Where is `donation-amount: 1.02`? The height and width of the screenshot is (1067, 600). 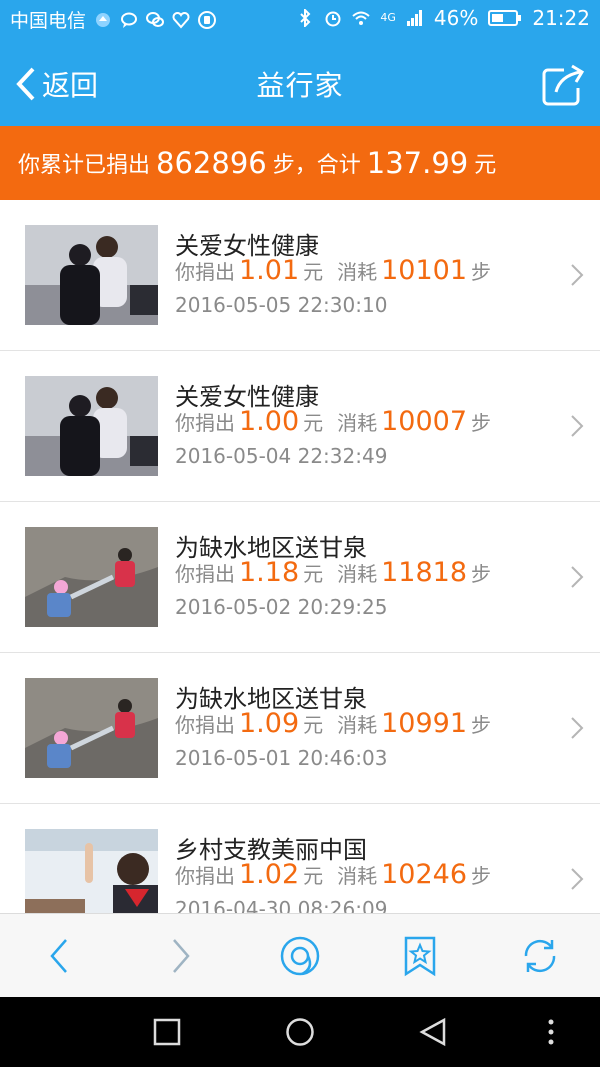
donation-amount: 1.02 is located at coordinates (269, 874).